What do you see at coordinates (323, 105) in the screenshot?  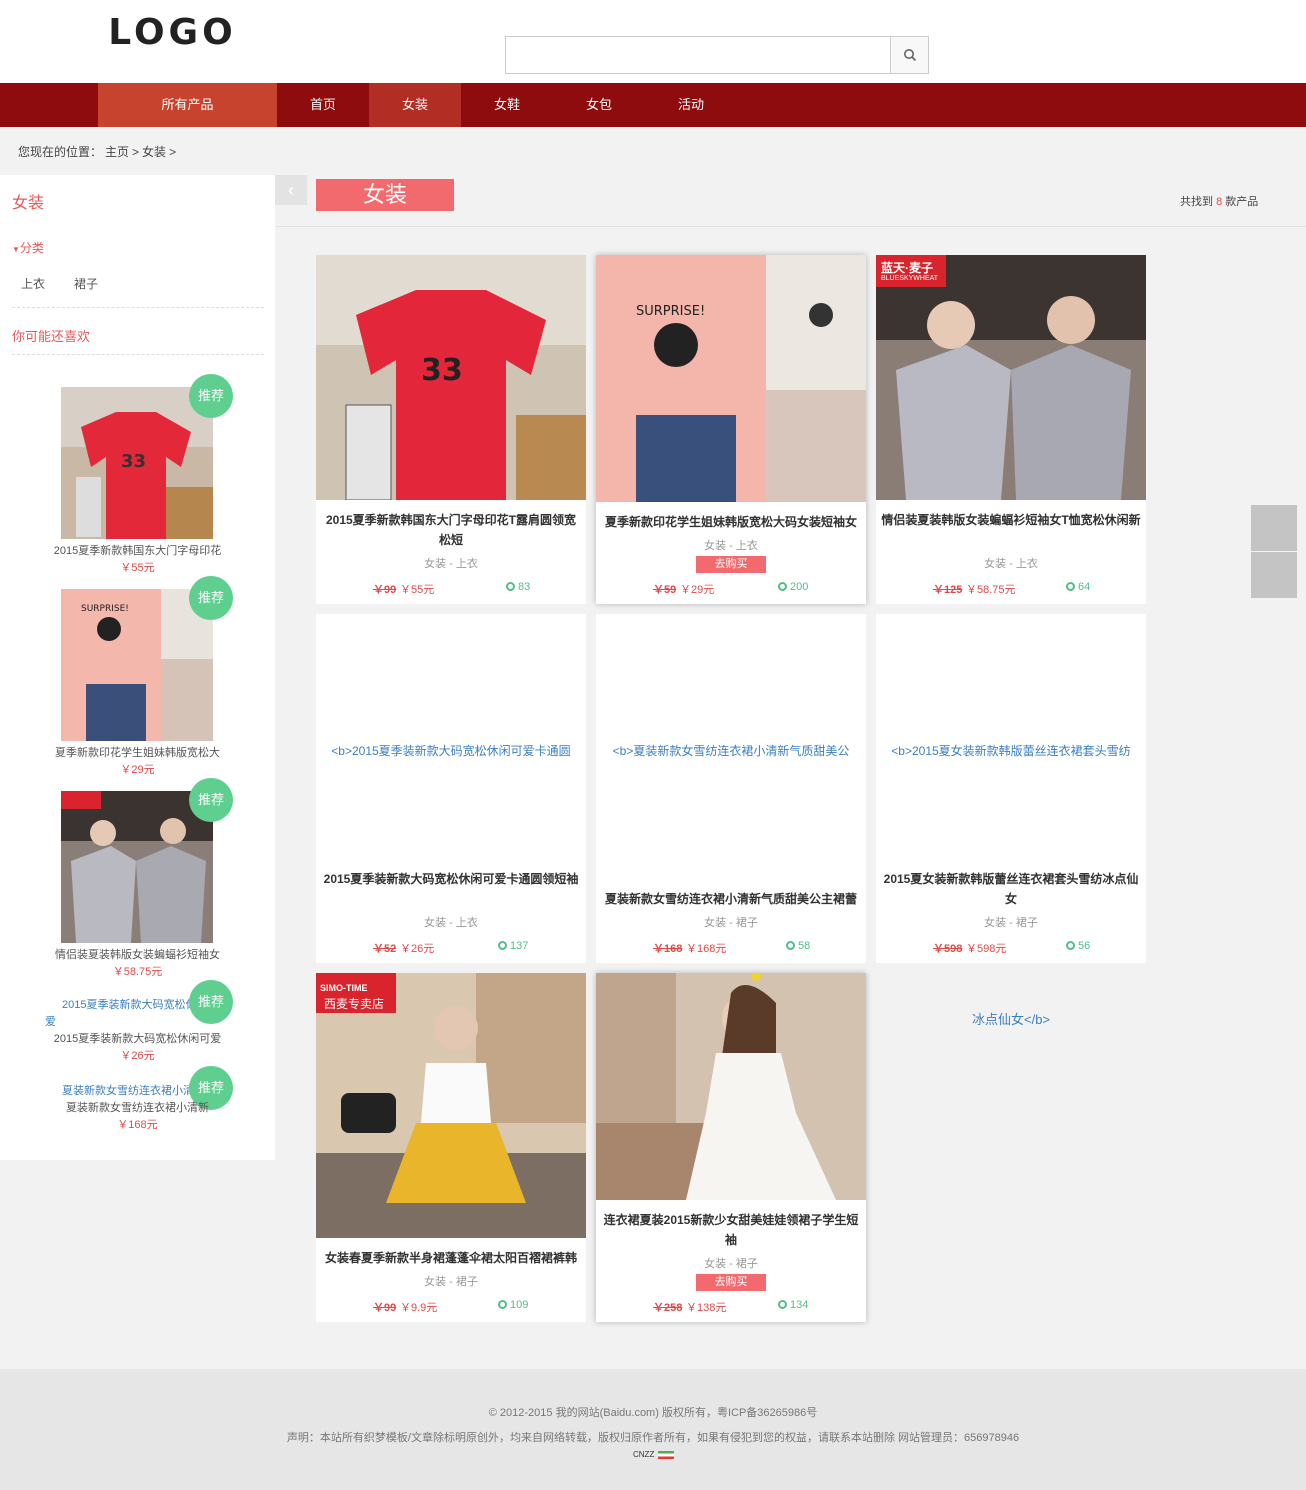 I see `nav-item-home: 首页` at bounding box center [323, 105].